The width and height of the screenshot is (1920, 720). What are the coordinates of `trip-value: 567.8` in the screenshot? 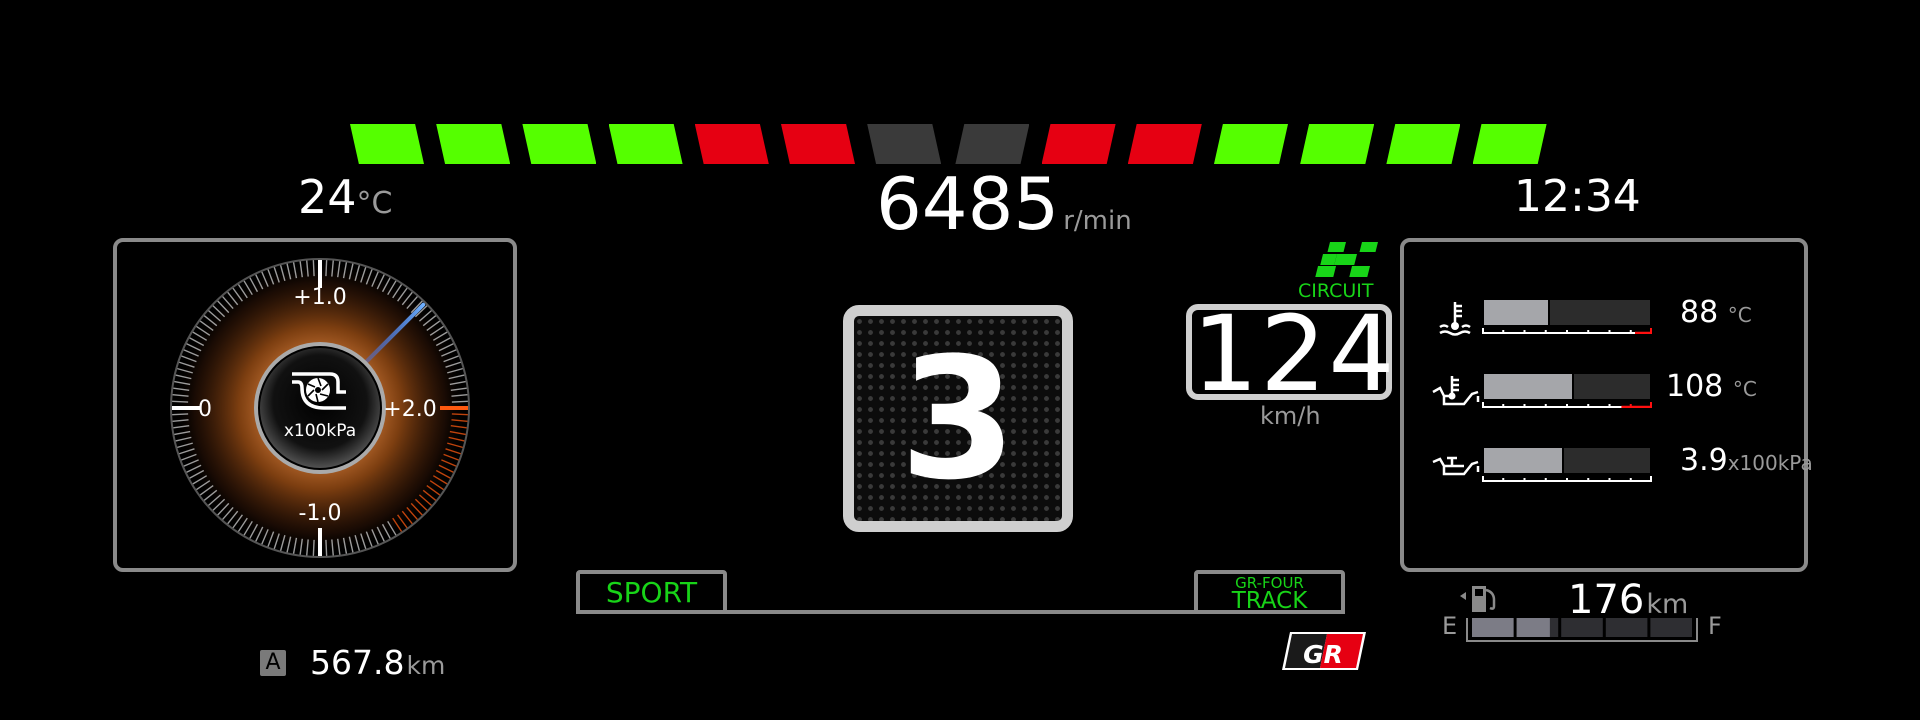 It's located at (357, 662).